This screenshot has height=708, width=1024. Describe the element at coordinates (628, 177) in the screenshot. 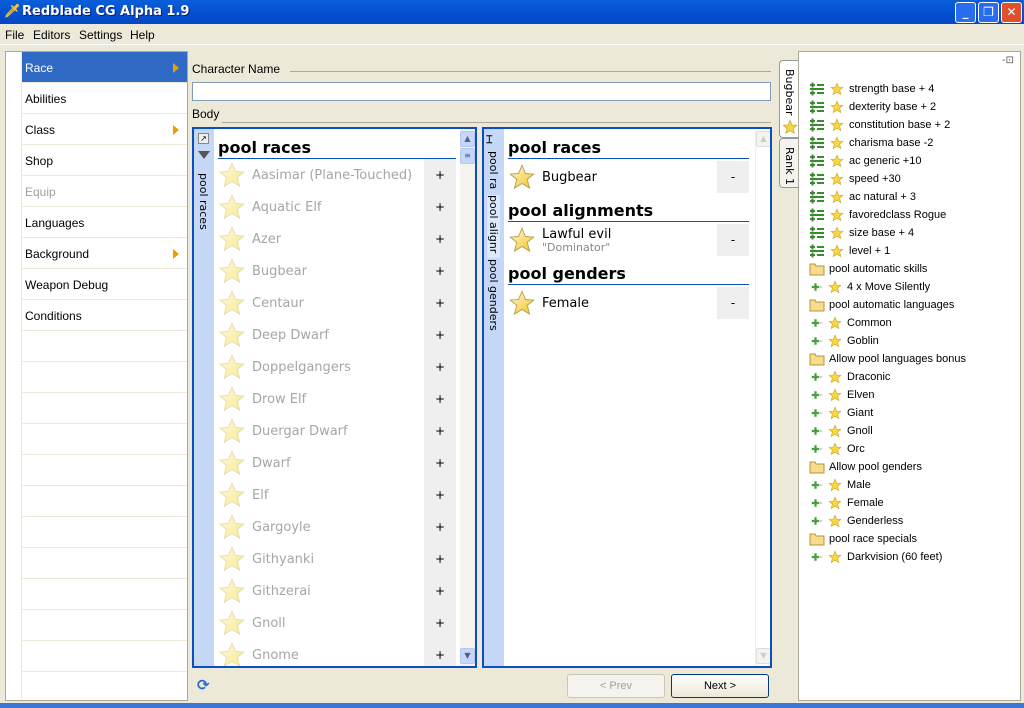

I see `list-item: Bugbear -` at that location.